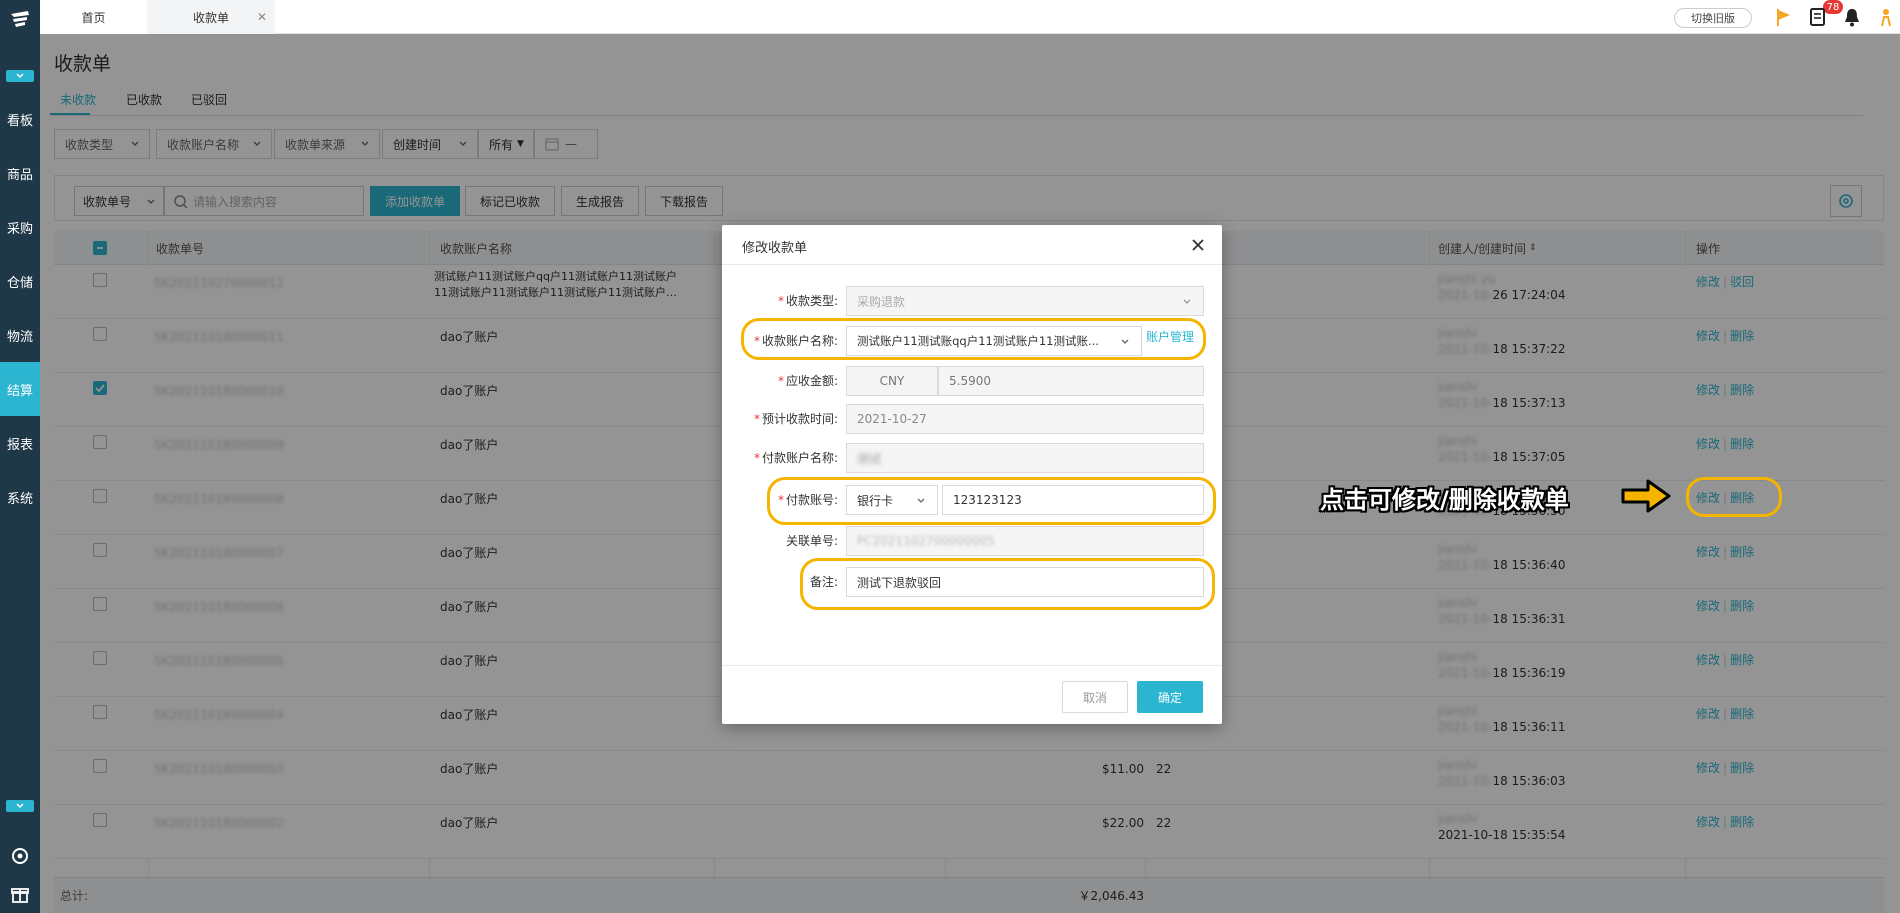  I want to click on sidebar: 看板 商品 采购 仓储 物流 结算 报表 系统, so click(20, 456).